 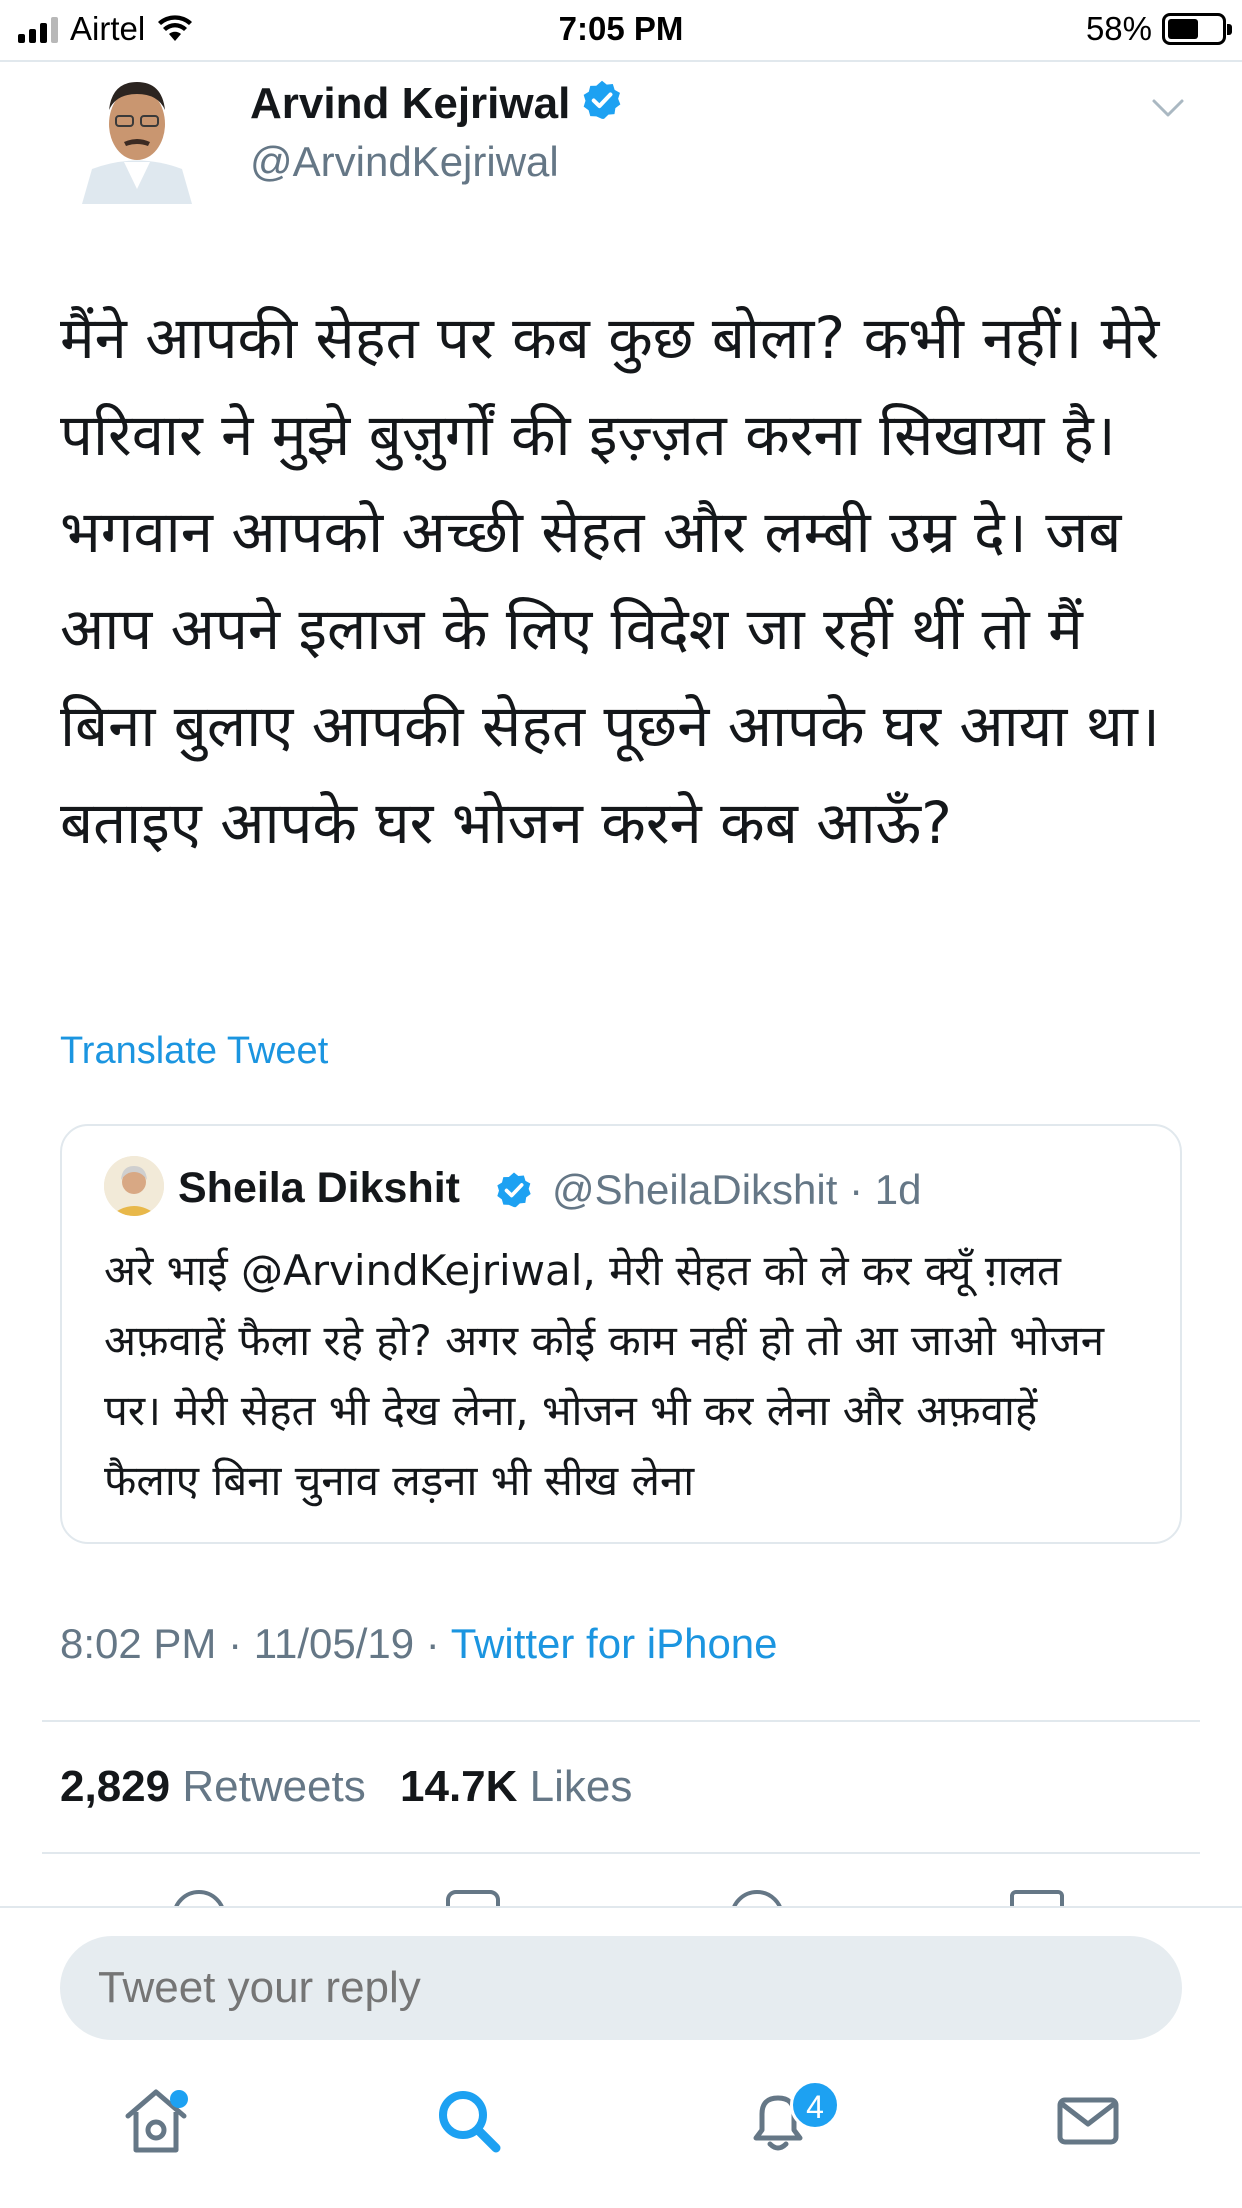 I want to click on status-bar: Airtel 7:05 PM 58%, so click(x=621, y=31).